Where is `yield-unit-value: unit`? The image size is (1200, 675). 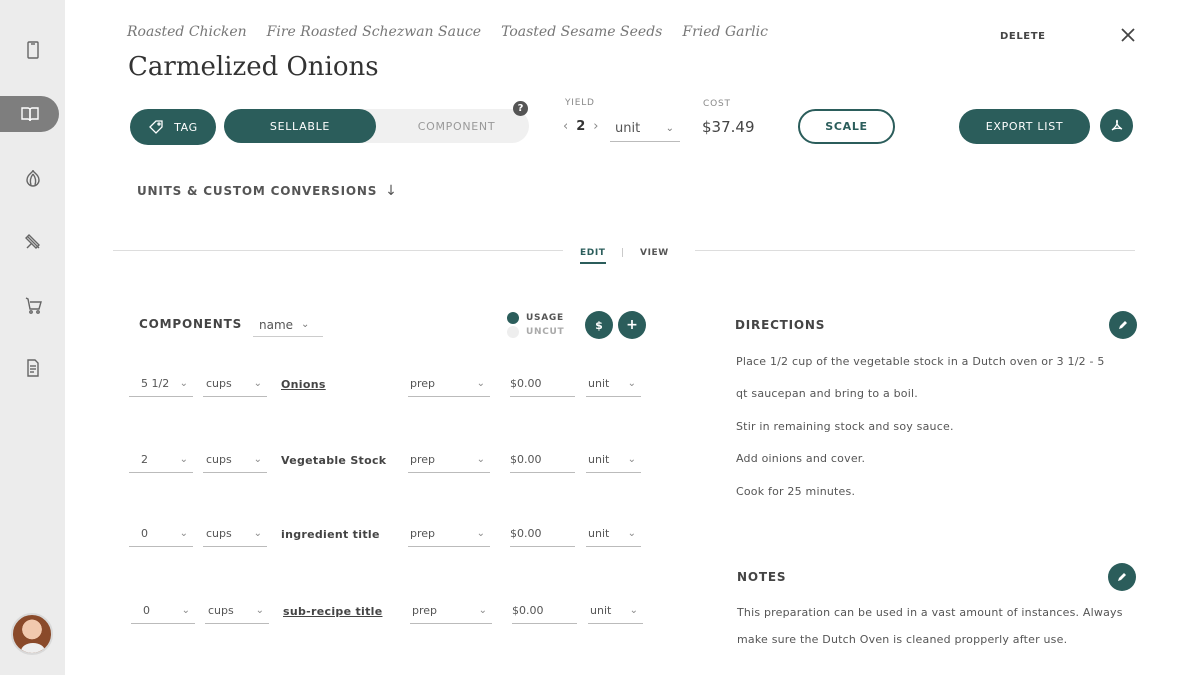 yield-unit-value: unit is located at coordinates (628, 128).